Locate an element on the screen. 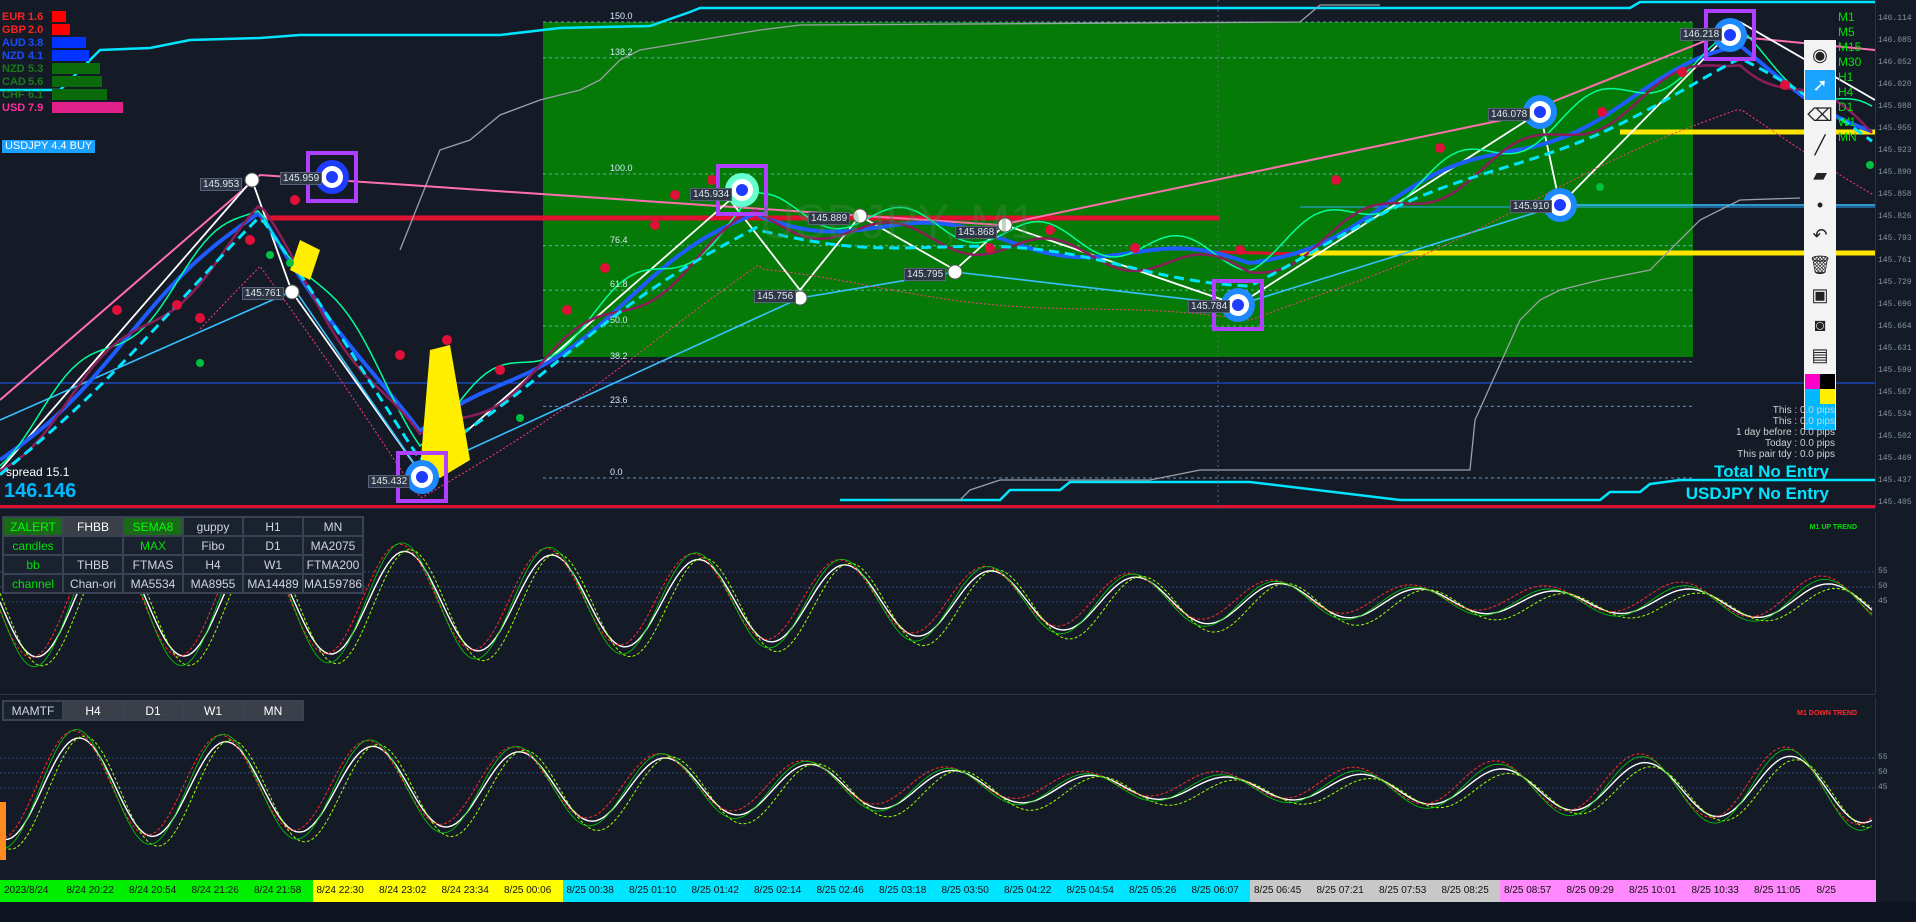  undo-icon: ↶ is located at coordinates (1820, 235).